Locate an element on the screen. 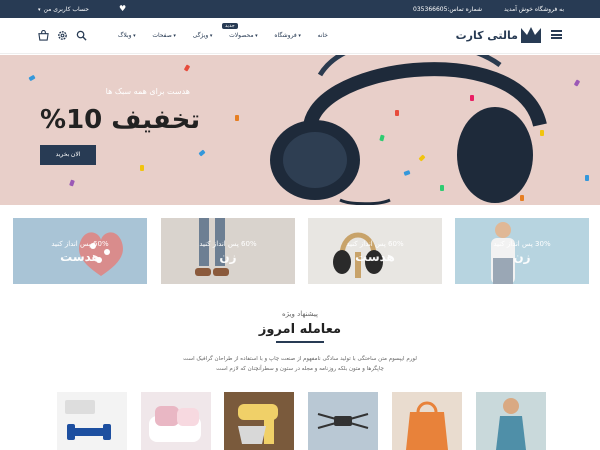 The width and height of the screenshot is (600, 450). search-icon is located at coordinates (81, 35).